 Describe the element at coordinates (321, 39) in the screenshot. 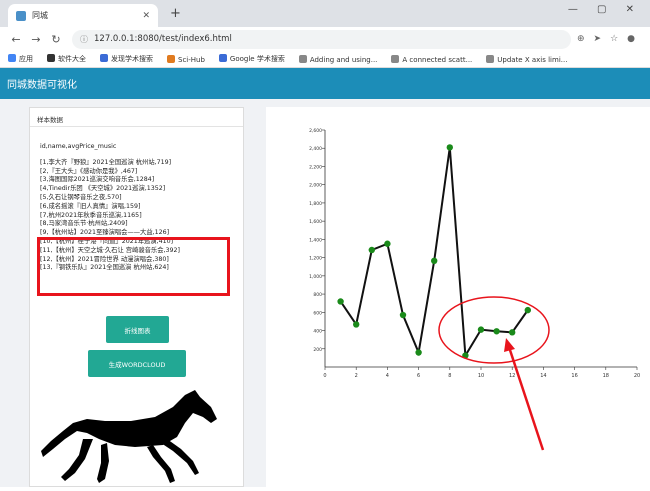

I see `url-field: ⓘ 127.0.0.1:8080/test/index6.html` at that location.